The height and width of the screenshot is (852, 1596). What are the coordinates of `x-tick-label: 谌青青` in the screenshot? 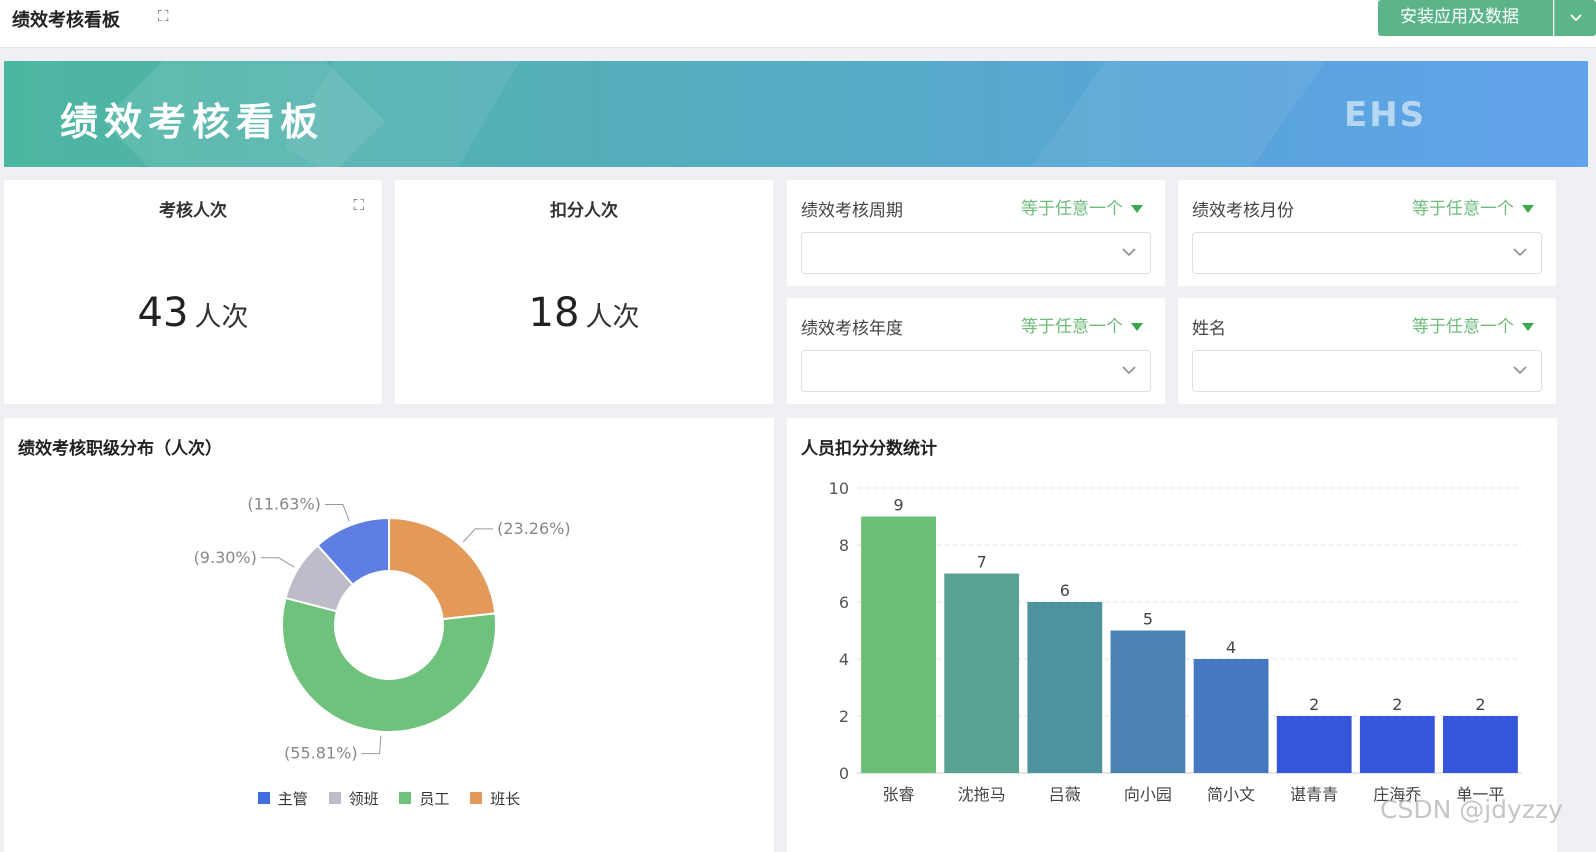 It's located at (1314, 794).